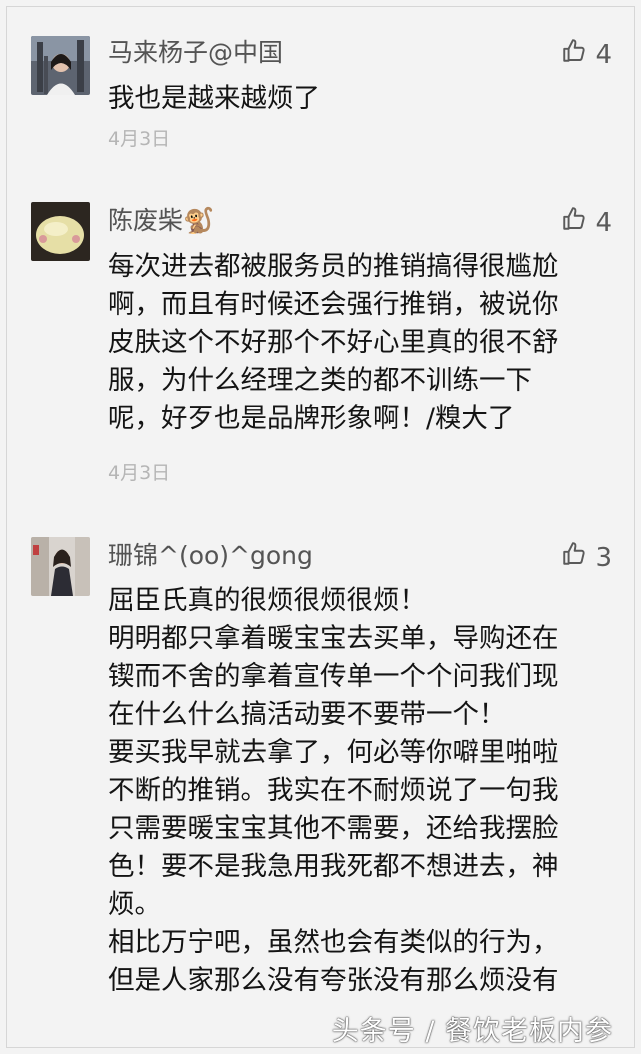 This screenshot has height=1054, width=641. Describe the element at coordinates (210, 556) in the screenshot. I see `commenter-name: 珊锦^(oo)^gong` at that location.